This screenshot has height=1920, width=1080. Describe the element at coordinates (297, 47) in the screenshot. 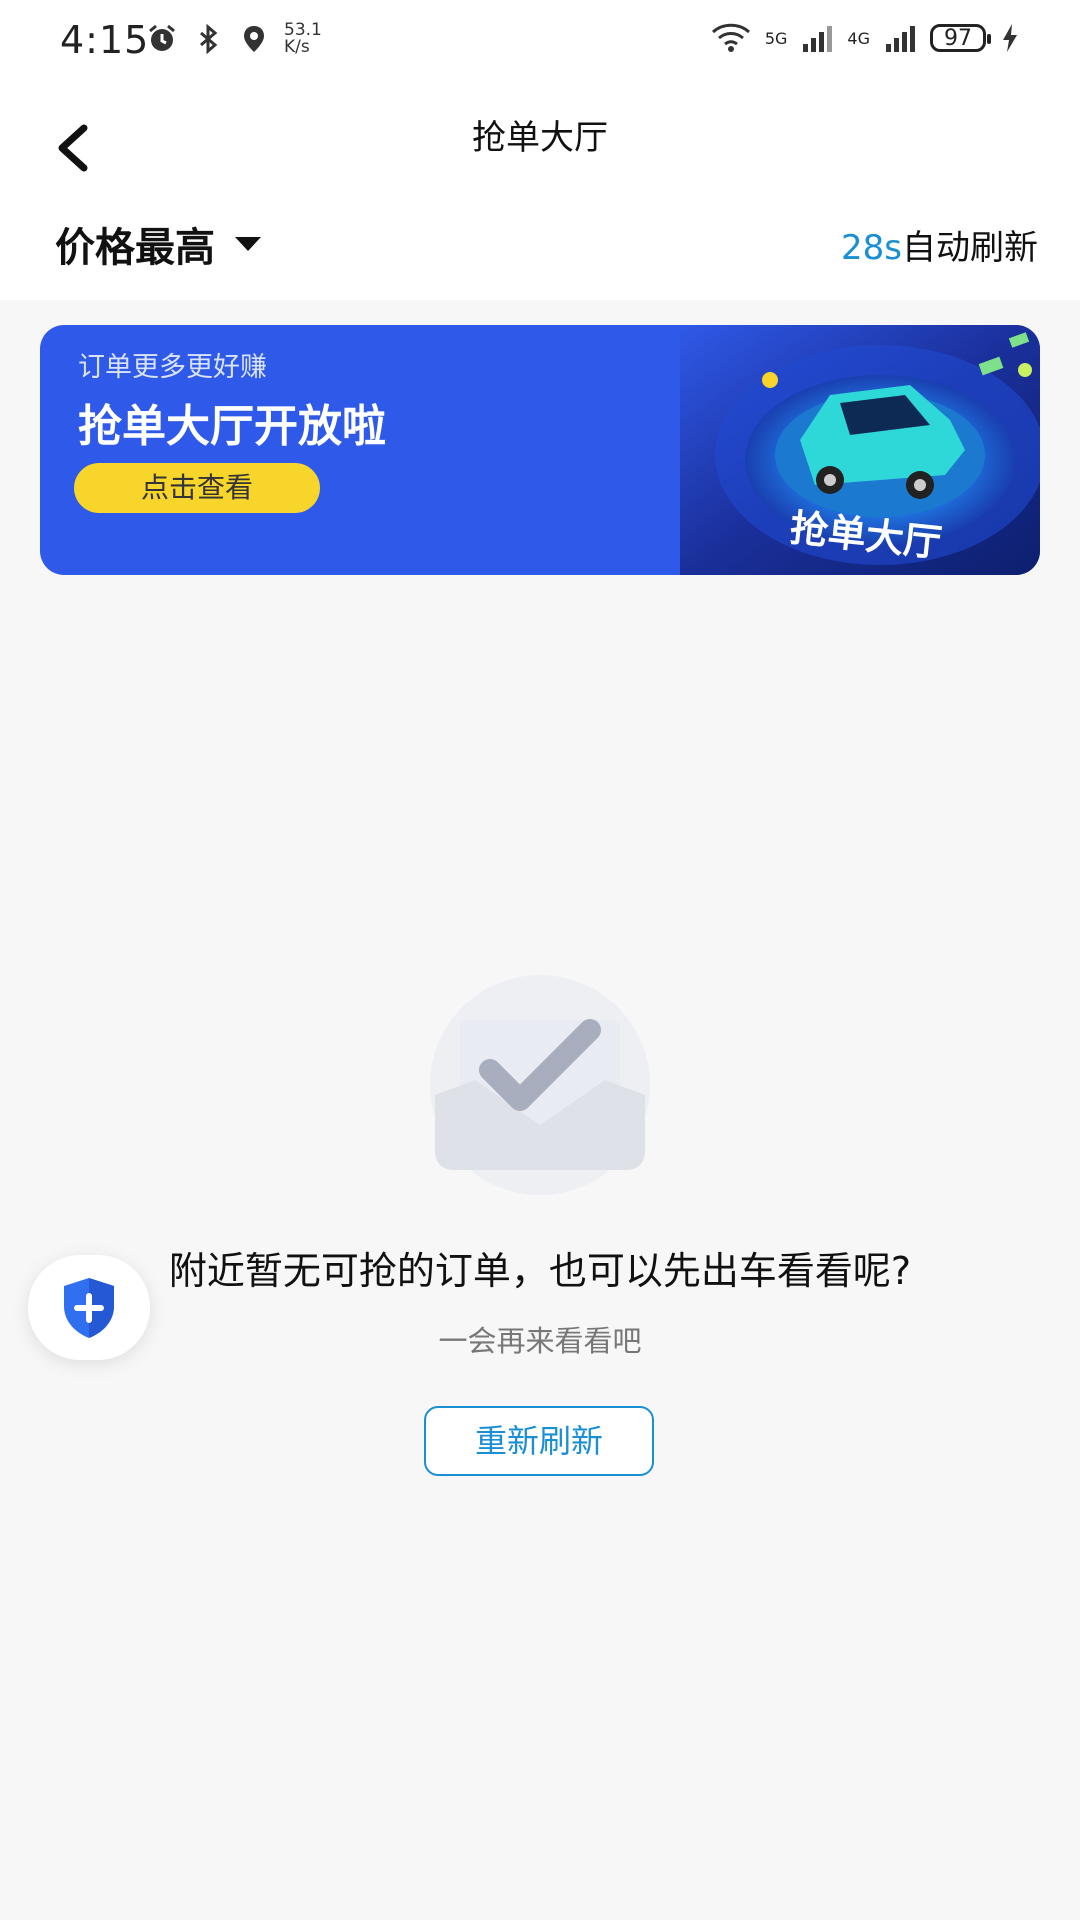

I see `network-speed-unit: K/s` at that location.